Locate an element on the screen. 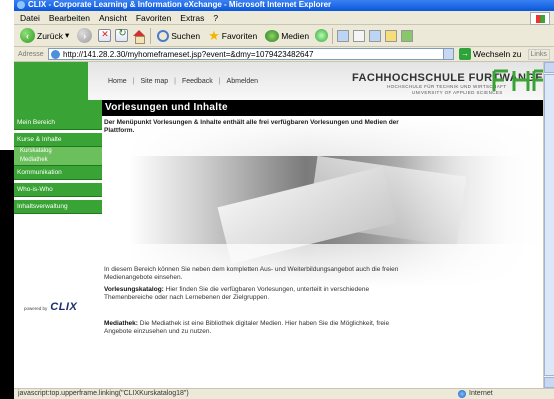 The width and height of the screenshot is (554, 399). section-title: Vorlesungen und Inhalte is located at coordinates (328, 108).